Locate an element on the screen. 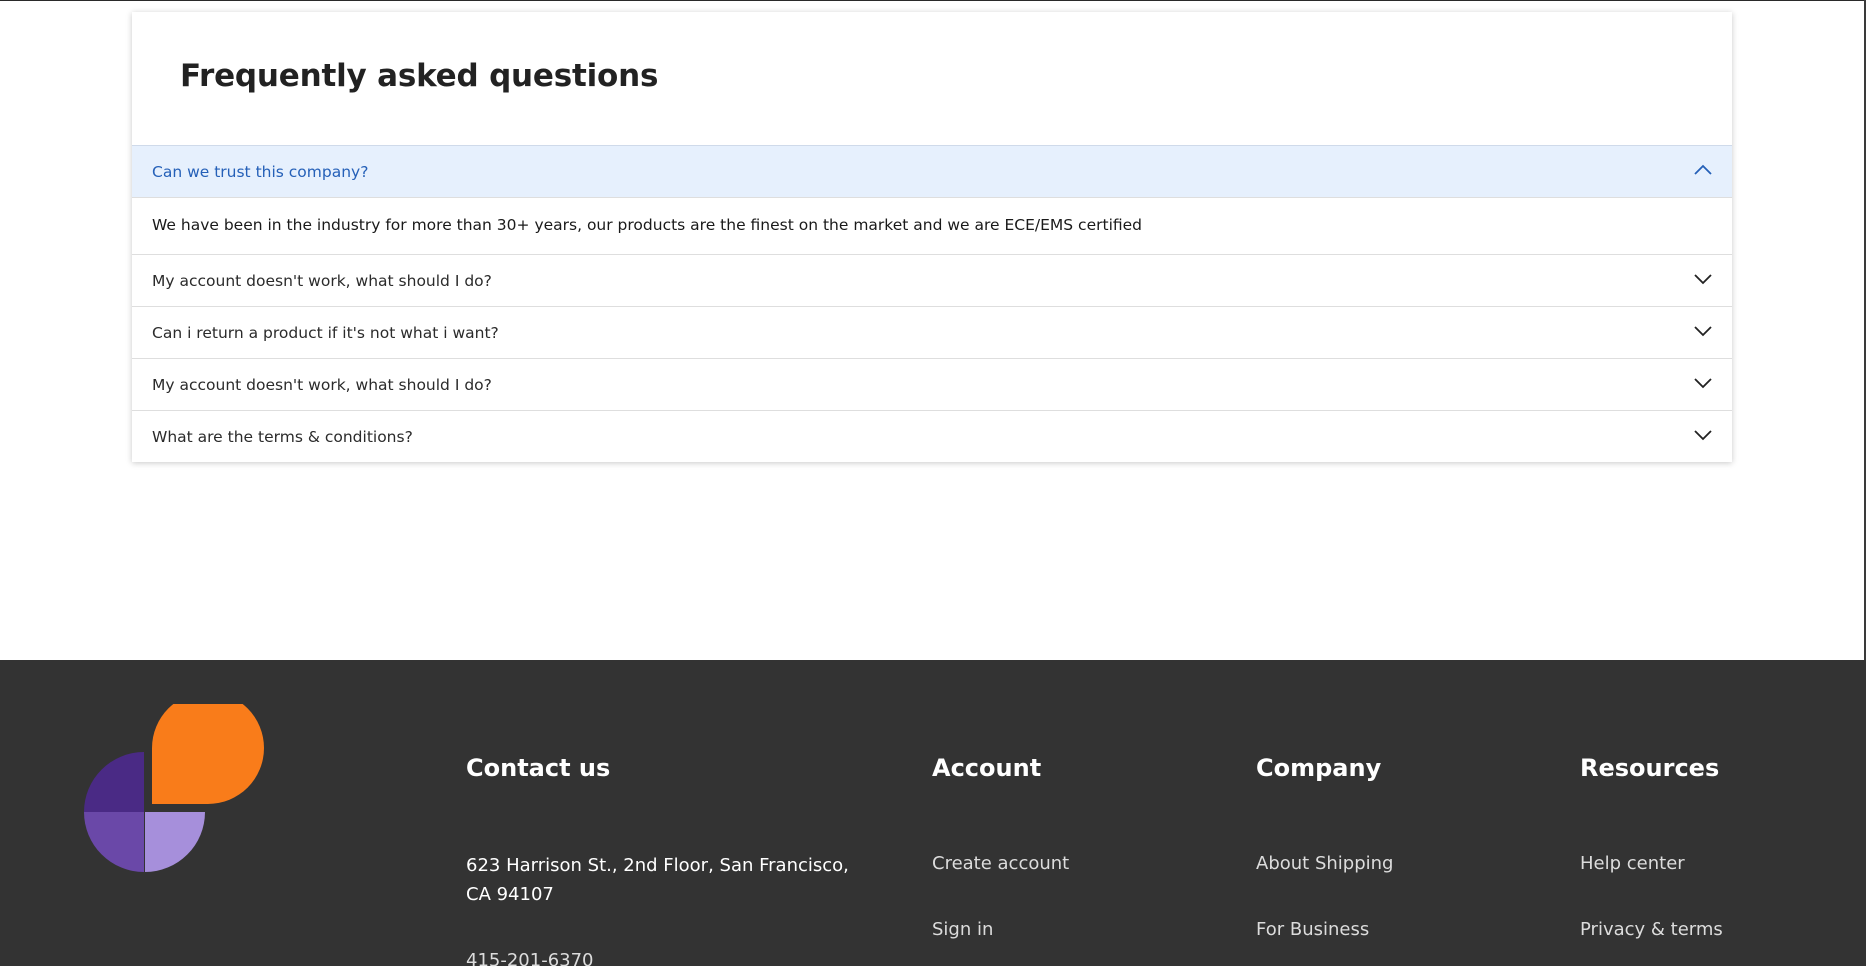 This screenshot has height=971, width=1866. faq-item: What are the terms & conditions? is located at coordinates (932, 436).